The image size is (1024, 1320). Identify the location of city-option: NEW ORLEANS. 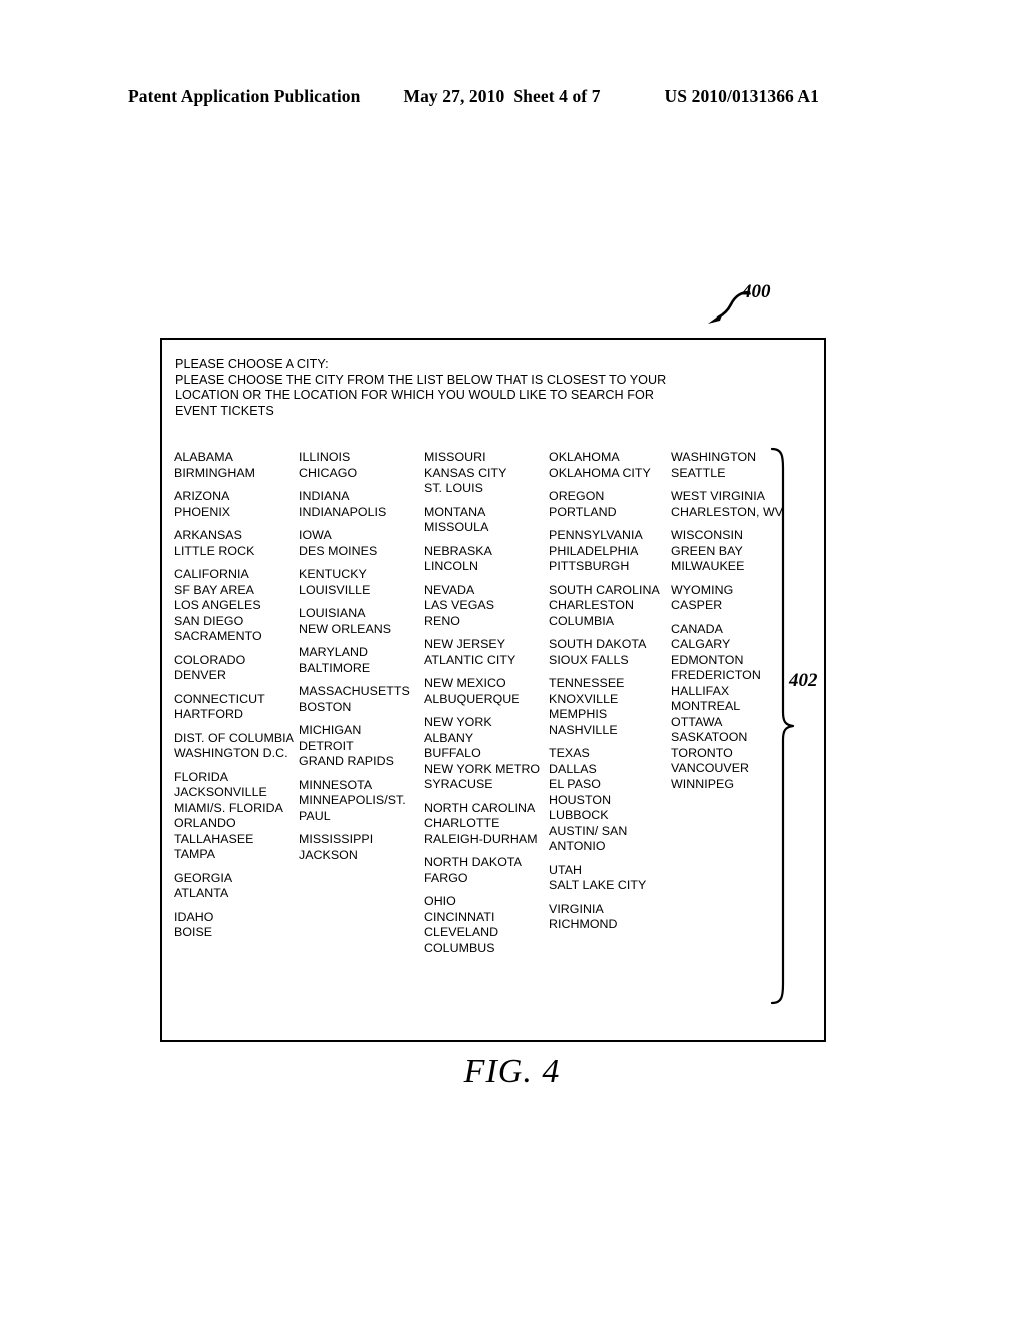
(361, 630).